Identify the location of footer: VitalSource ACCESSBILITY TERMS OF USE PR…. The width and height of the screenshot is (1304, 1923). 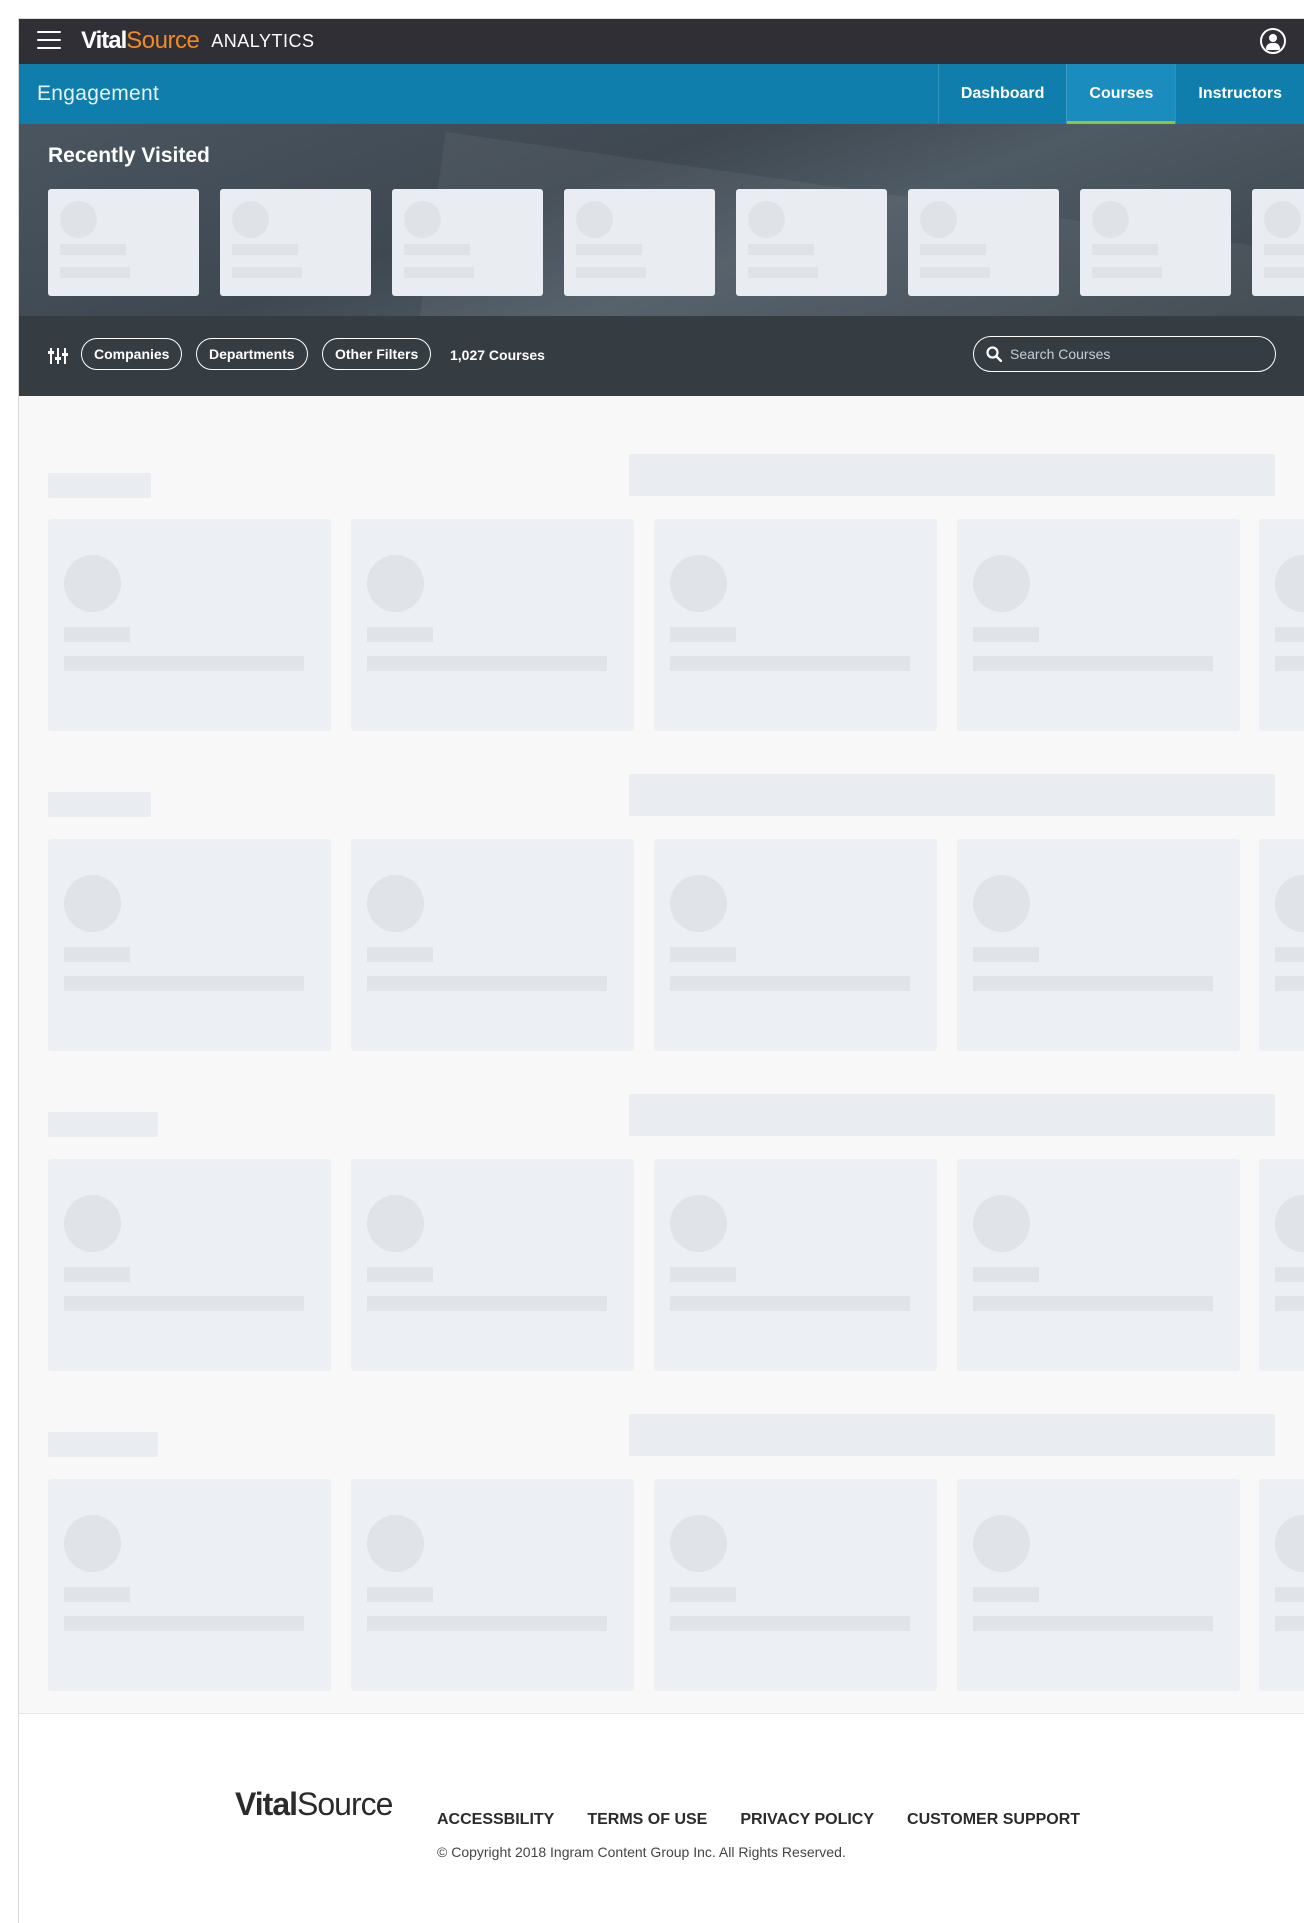
(661, 1818).